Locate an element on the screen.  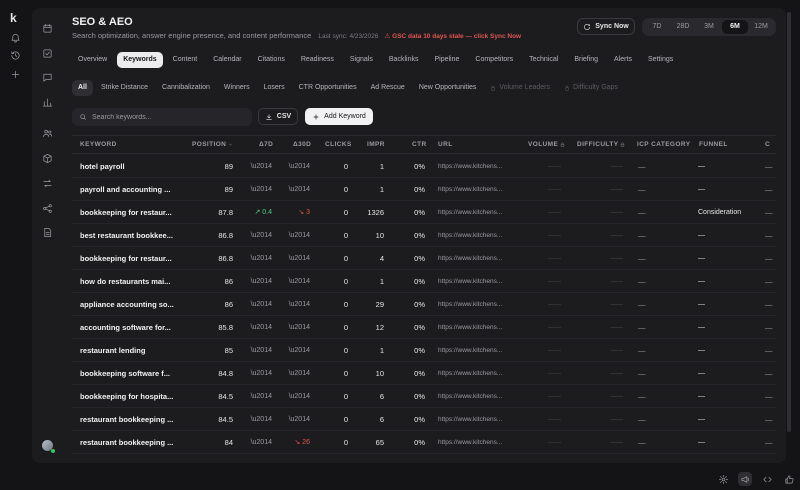
thumbs-up-icon is located at coordinates (789, 479).